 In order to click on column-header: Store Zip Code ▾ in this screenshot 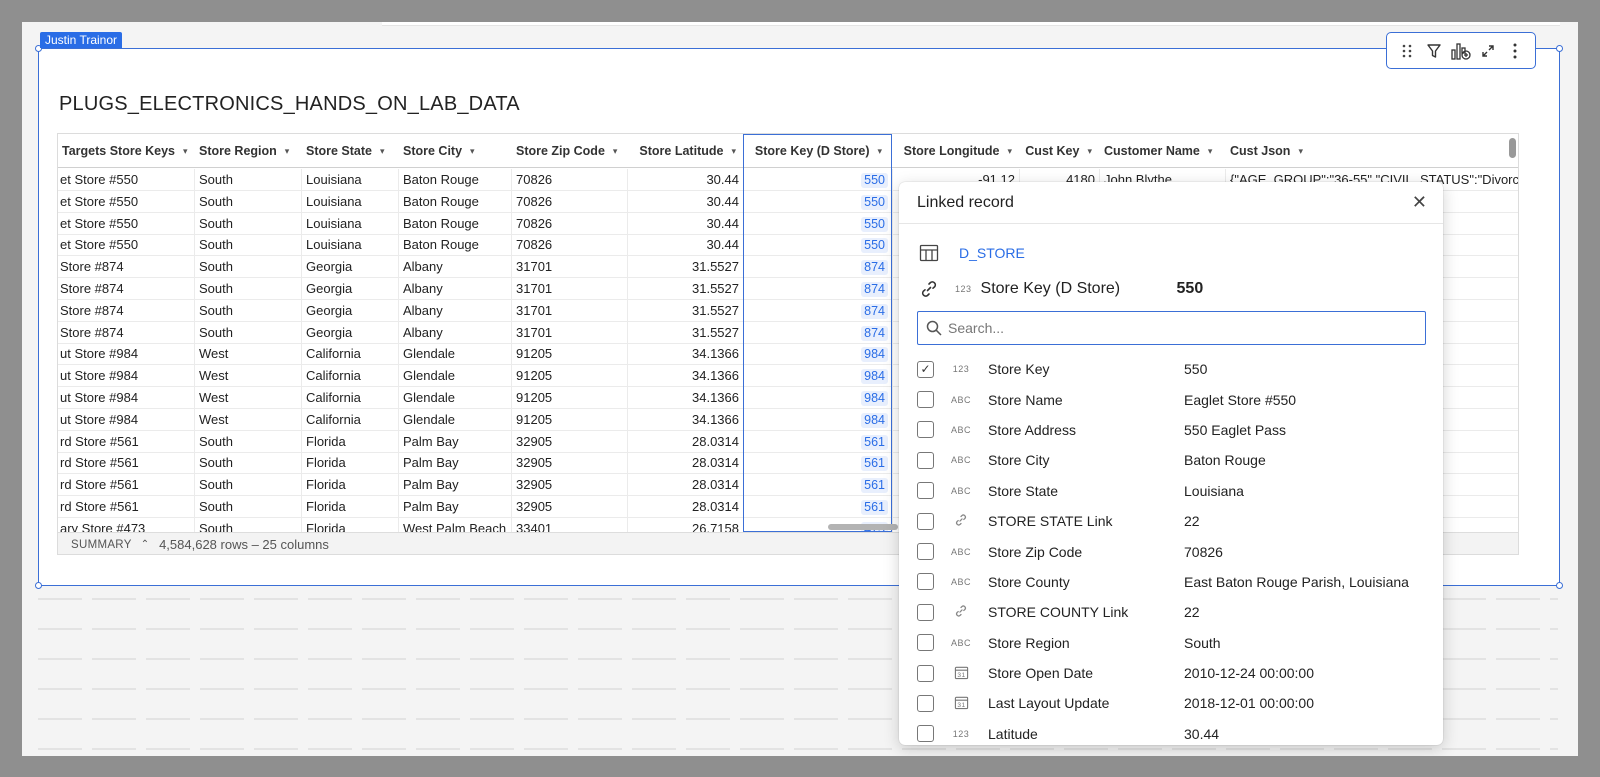, I will do `click(570, 151)`.